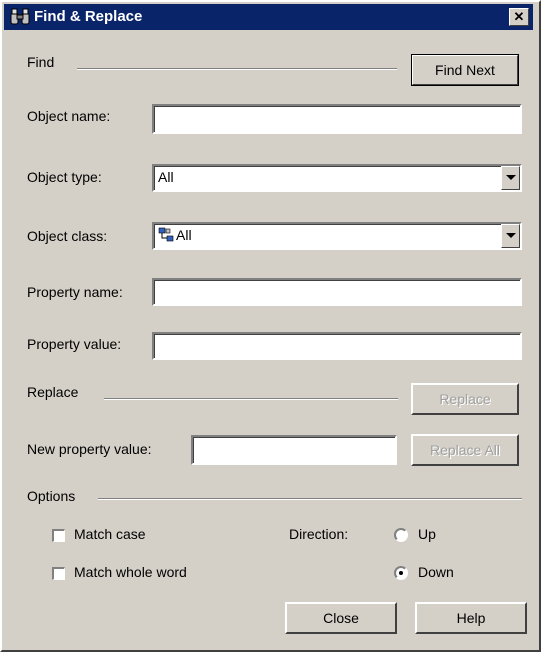 This screenshot has height=652, width=541. What do you see at coordinates (251, 399) in the screenshot?
I see `replace-divider` at bounding box center [251, 399].